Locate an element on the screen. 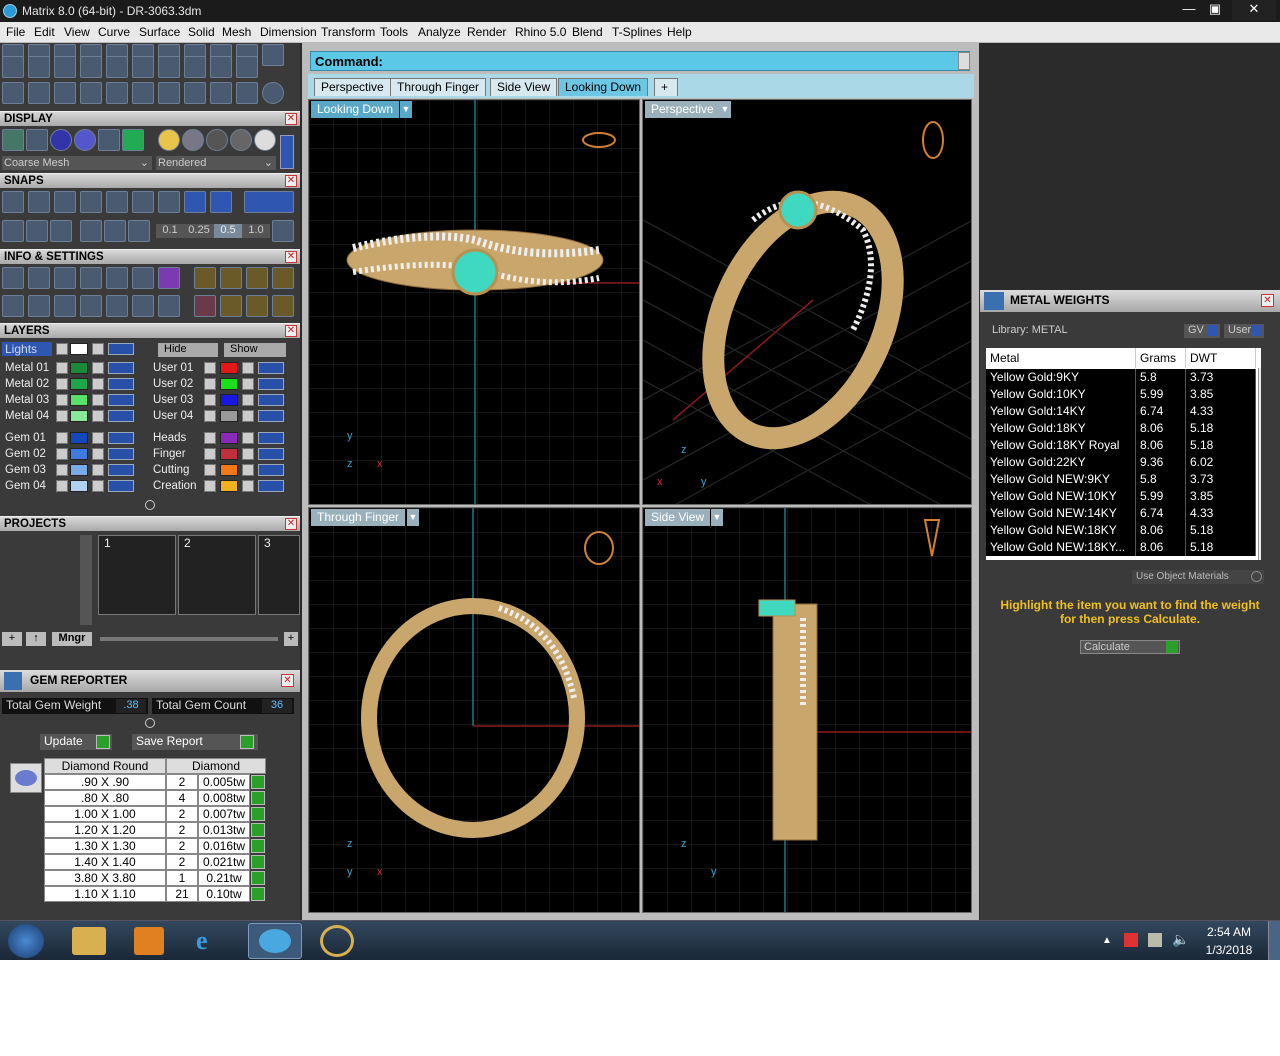 This screenshot has height=1056, width=1280. start-button-icon is located at coordinates (26, 941).